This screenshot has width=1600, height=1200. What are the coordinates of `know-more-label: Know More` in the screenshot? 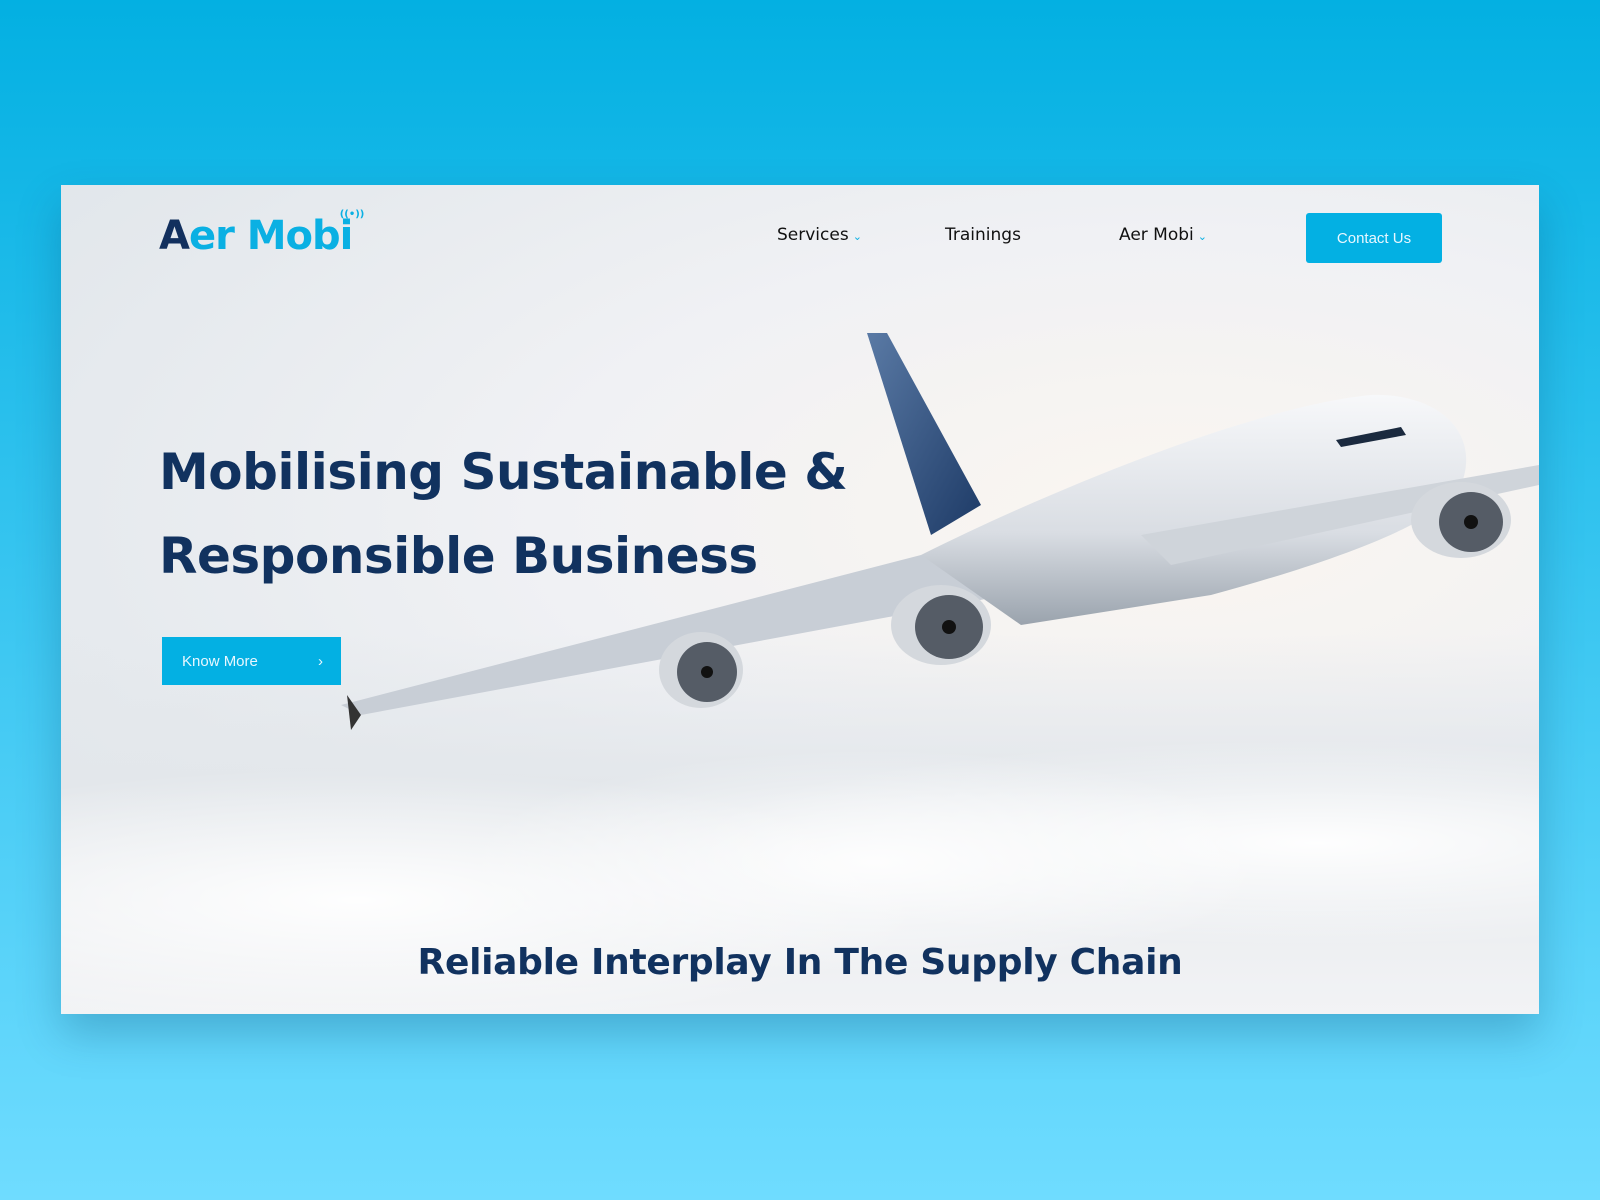 It's located at (220, 661).